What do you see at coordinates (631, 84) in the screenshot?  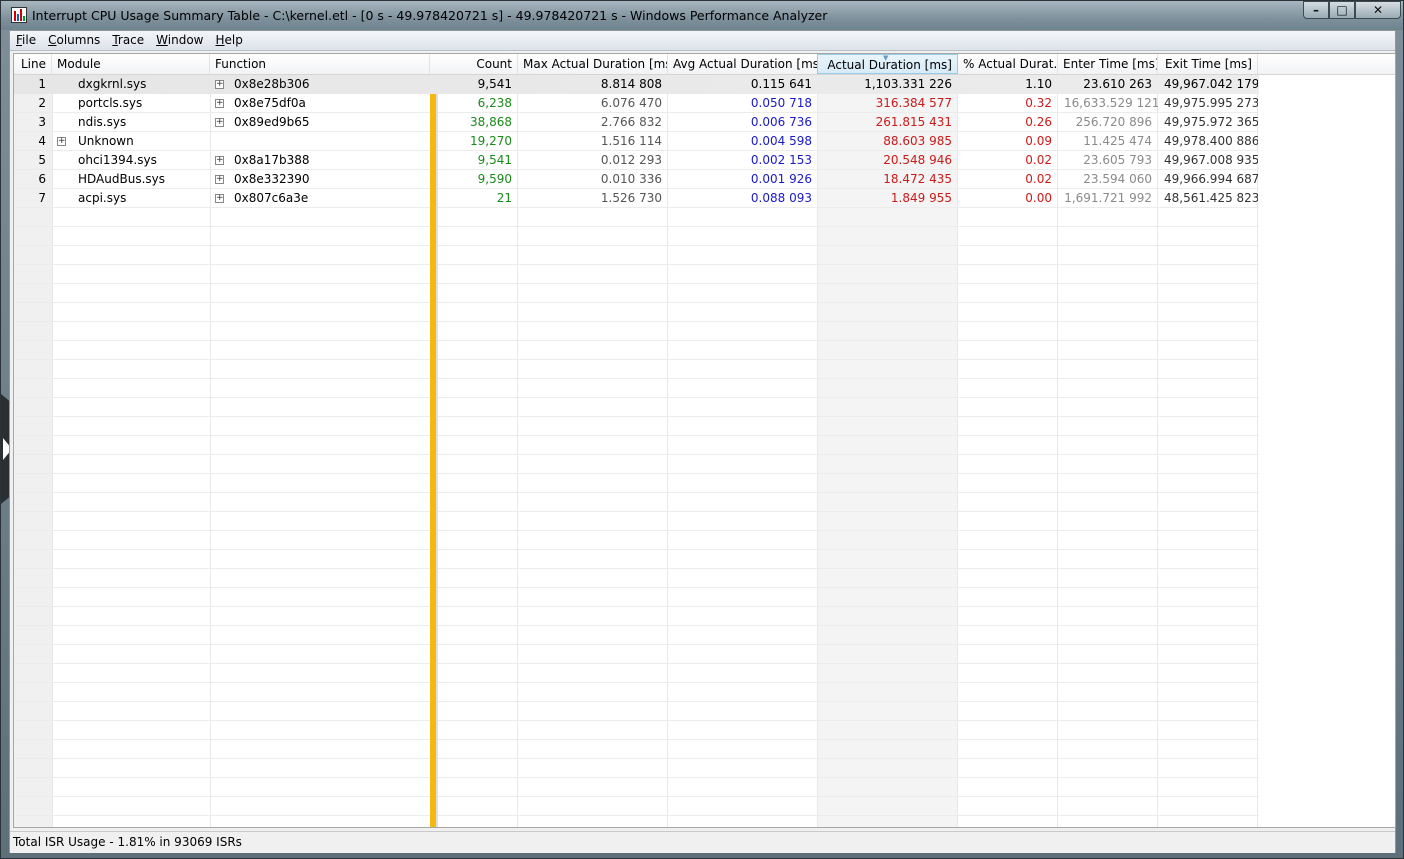 I see `max-cell: 8.814 808` at bounding box center [631, 84].